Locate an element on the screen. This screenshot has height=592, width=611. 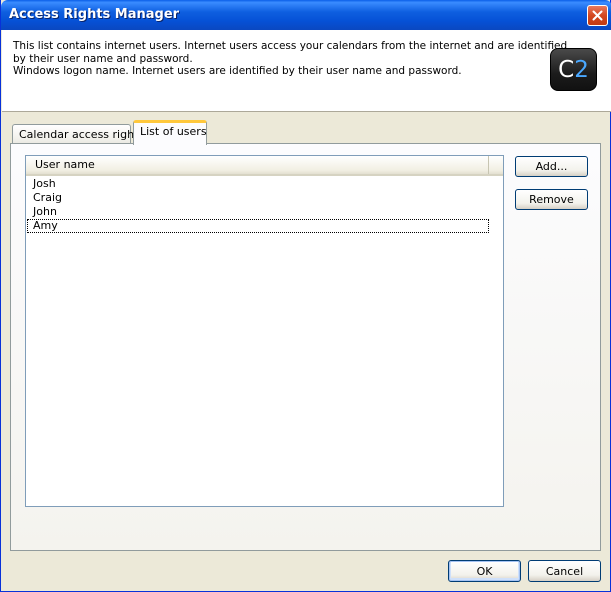
cancel-button: Cancel is located at coordinates (564, 571).